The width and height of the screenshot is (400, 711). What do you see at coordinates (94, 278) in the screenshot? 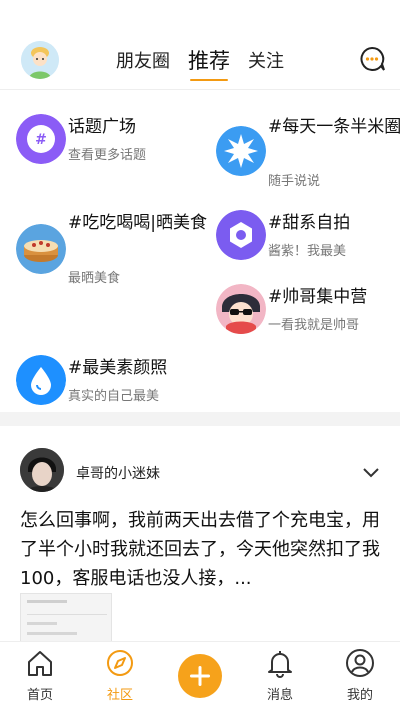
I see `topic-subtitle: 最晒美食` at bounding box center [94, 278].